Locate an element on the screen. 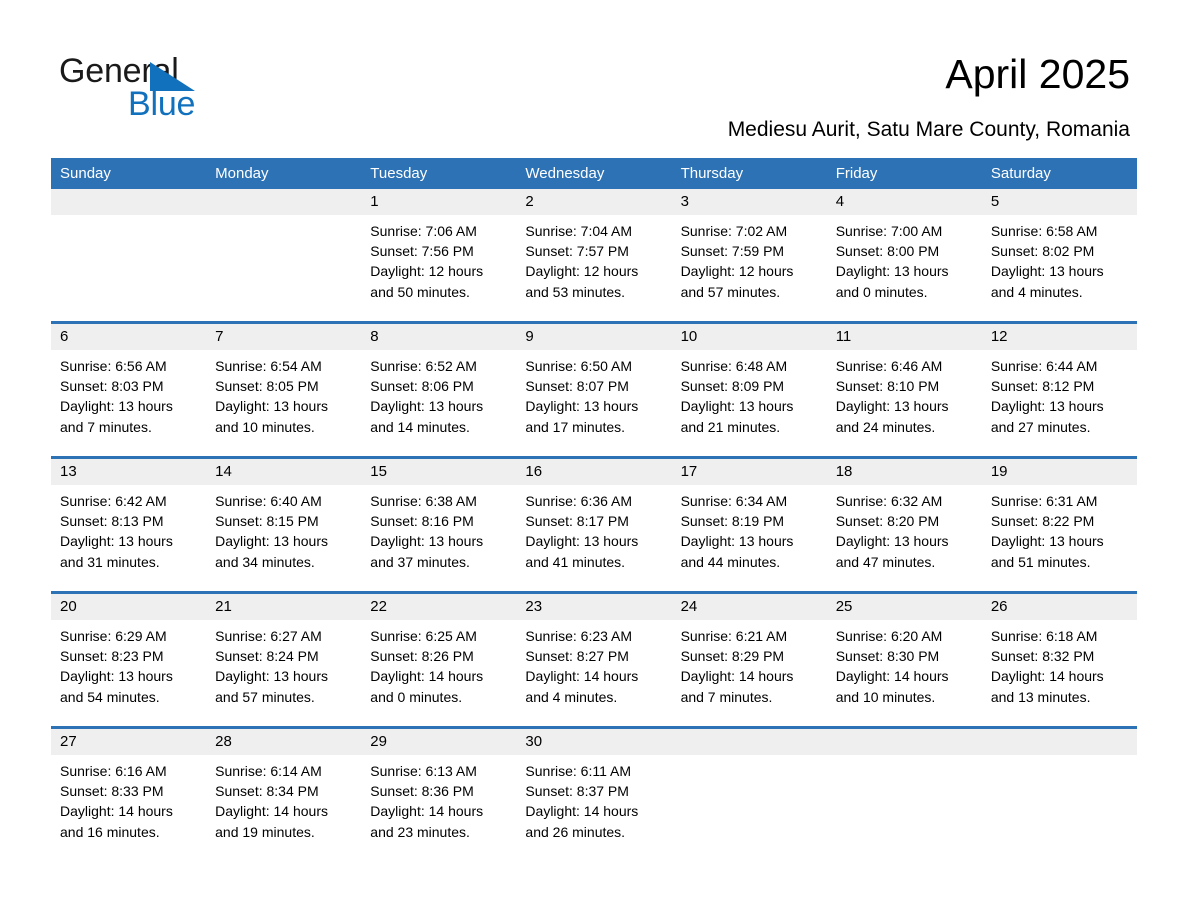 This screenshot has height=918, width=1188. sunrise-text: Sunrise: 6:25 AM is located at coordinates (423, 636).